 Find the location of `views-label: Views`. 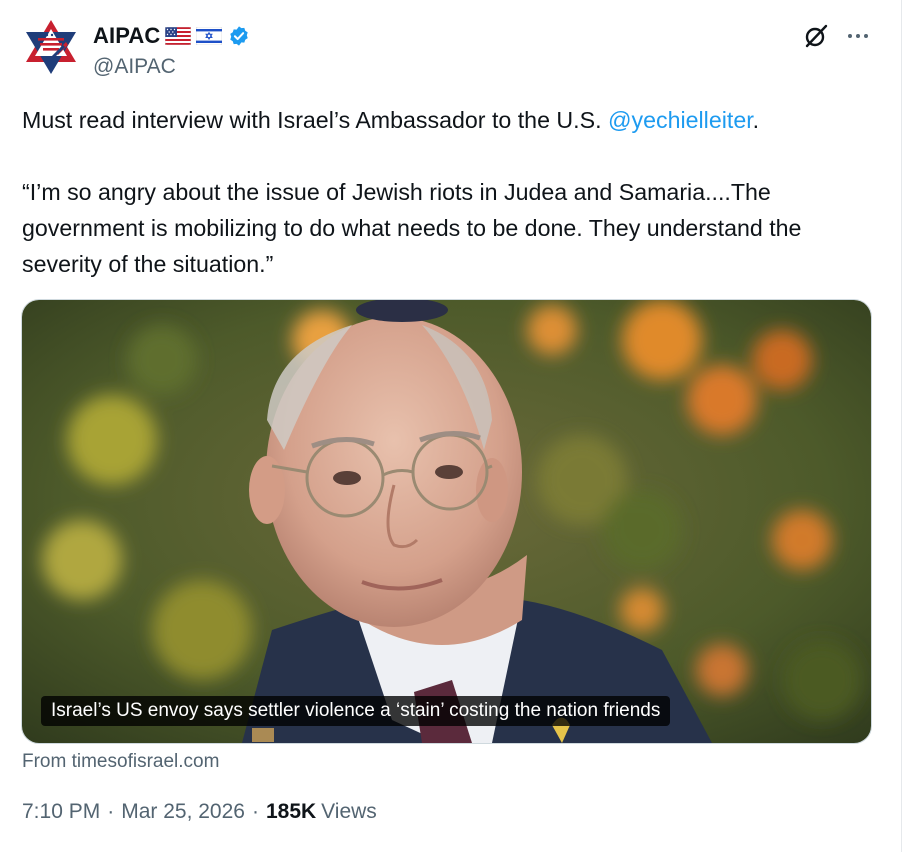

views-label: Views is located at coordinates (349, 811).